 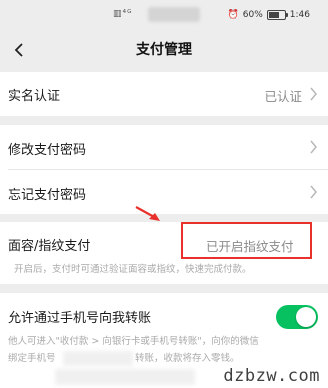 I want to click on real-name-label: 实名认证, so click(x=34, y=96).